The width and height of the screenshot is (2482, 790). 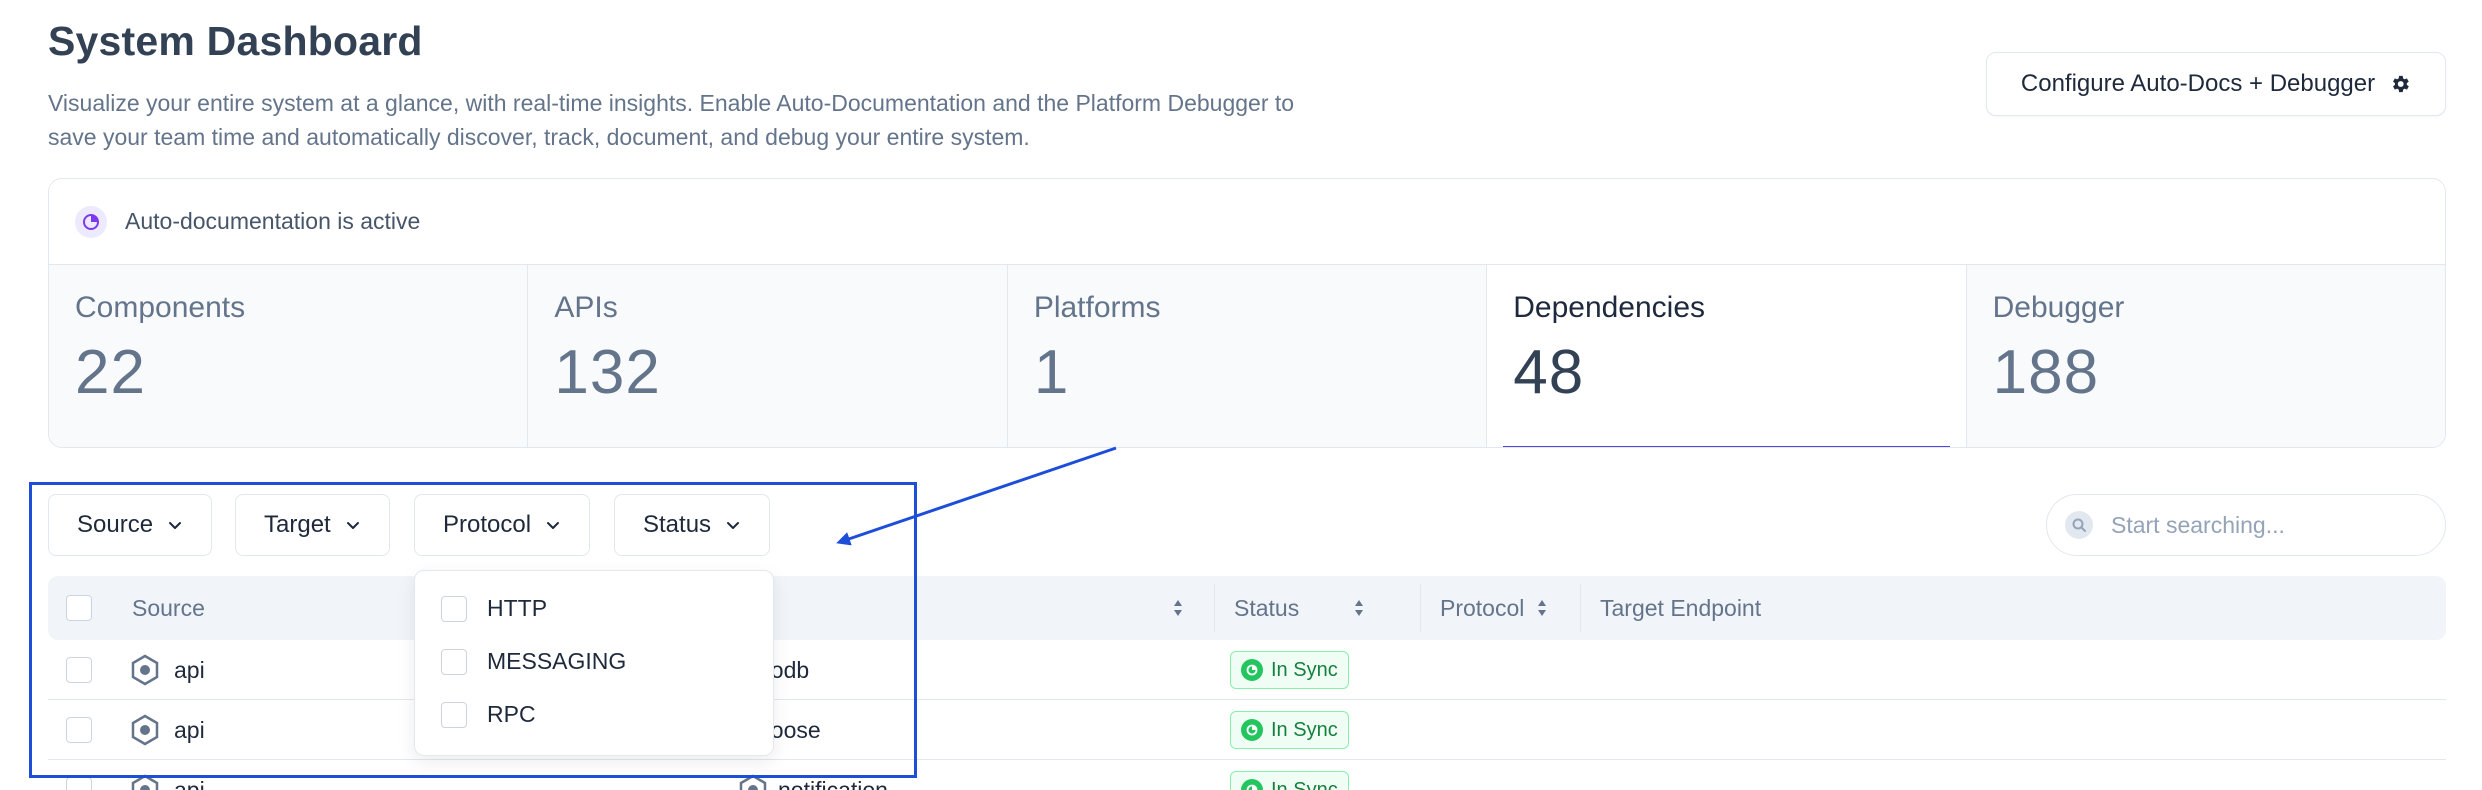 What do you see at coordinates (110, 372) in the screenshot?
I see `stat-value: 22` at bounding box center [110, 372].